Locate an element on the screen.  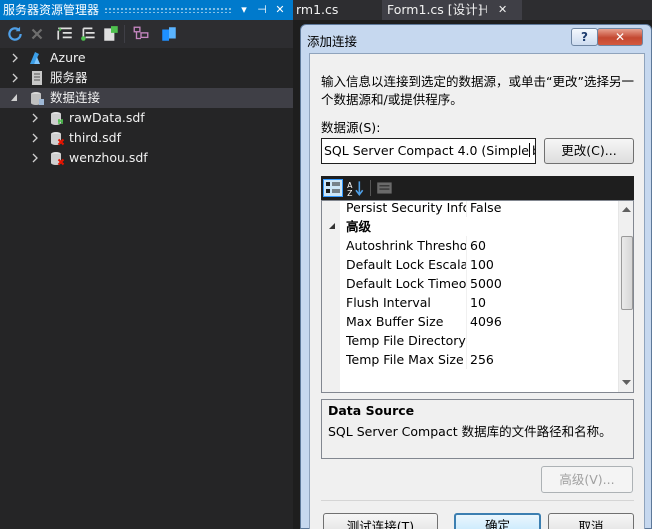
tree-node-azure: Azure is located at coordinates (146, 58).